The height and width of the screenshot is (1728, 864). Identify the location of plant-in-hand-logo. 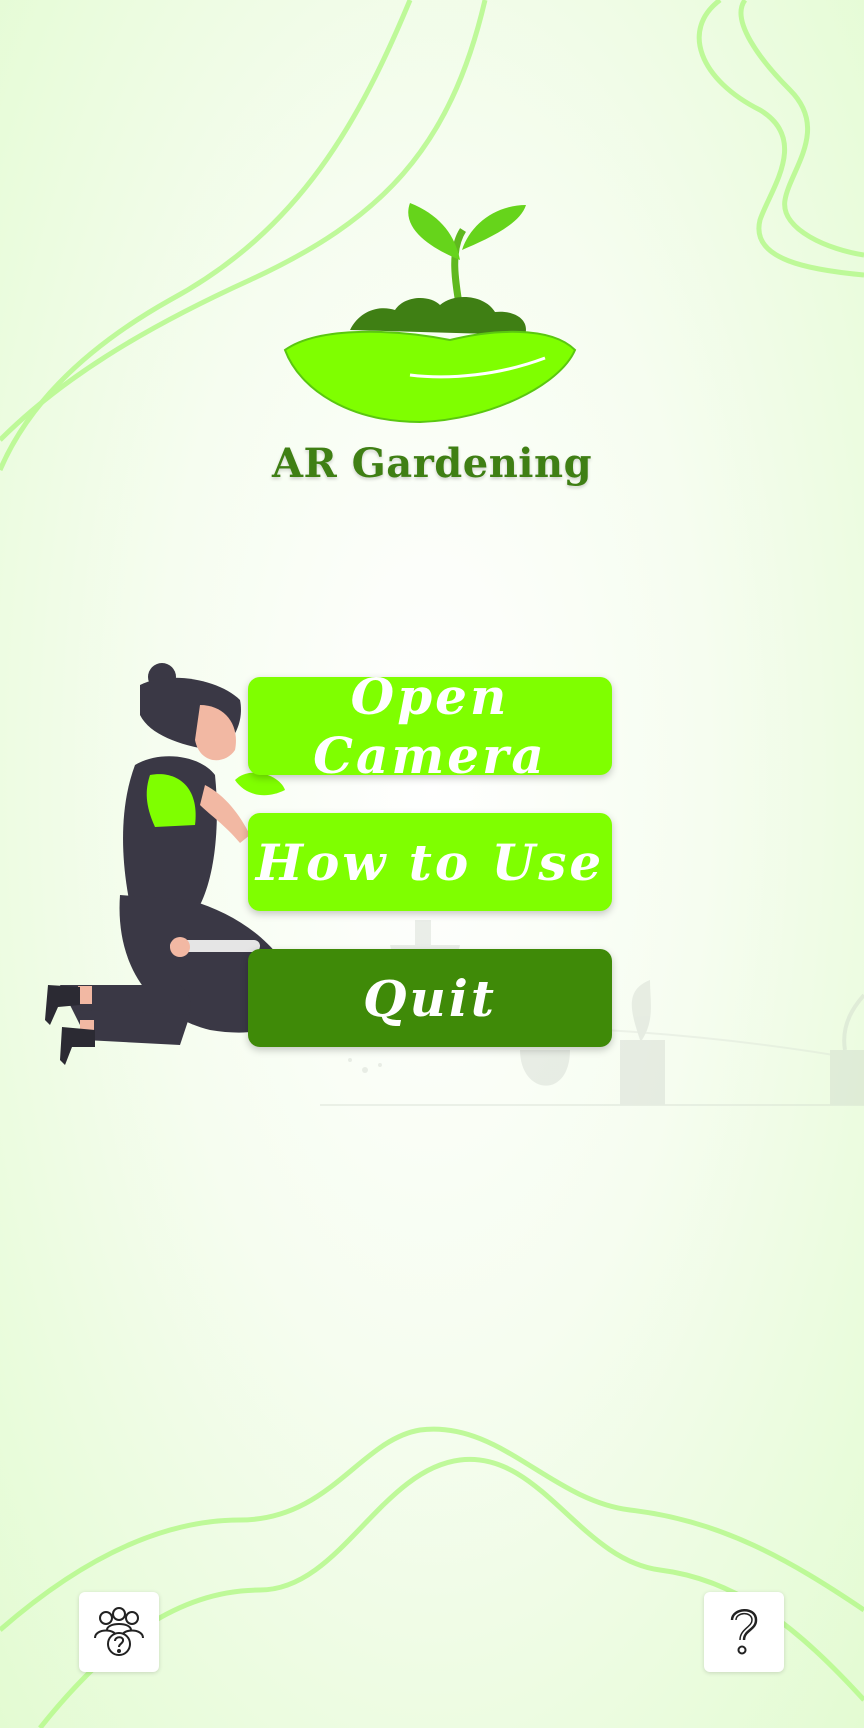
(430, 313).